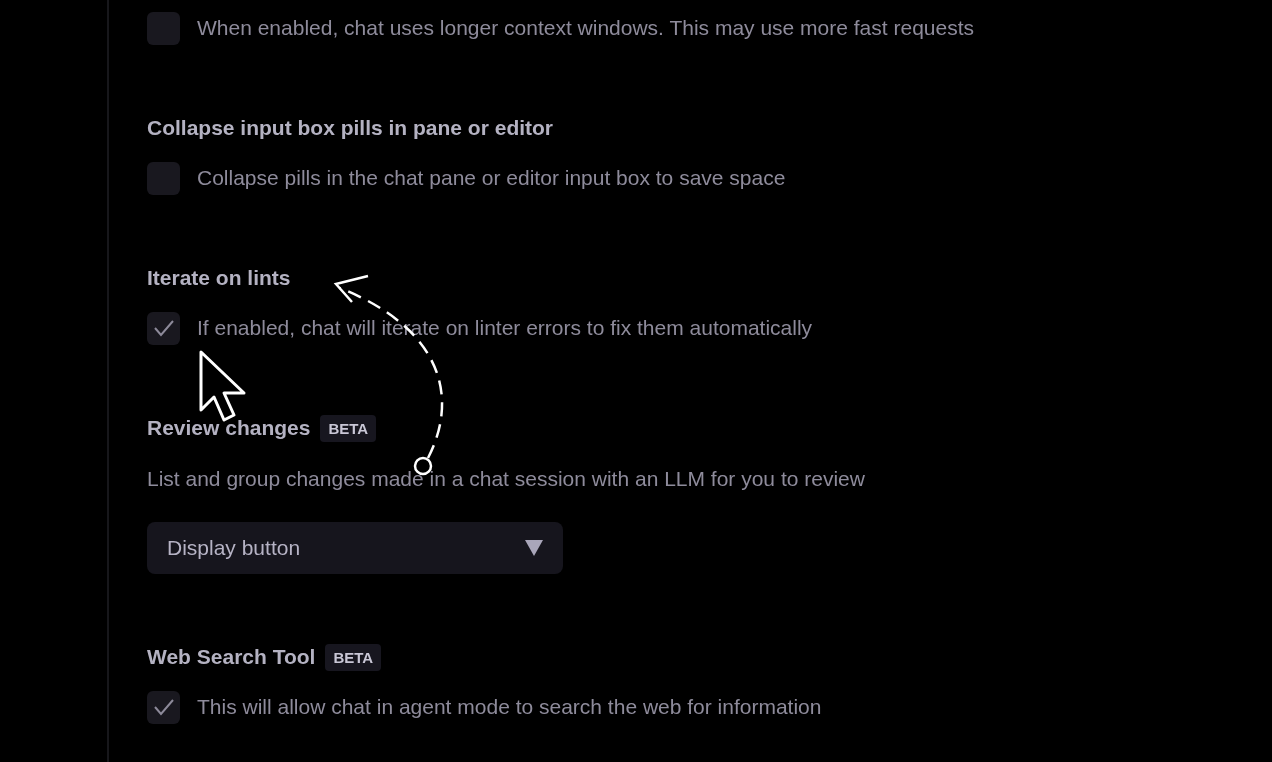  What do you see at coordinates (534, 548) in the screenshot?
I see `caret-icon` at bounding box center [534, 548].